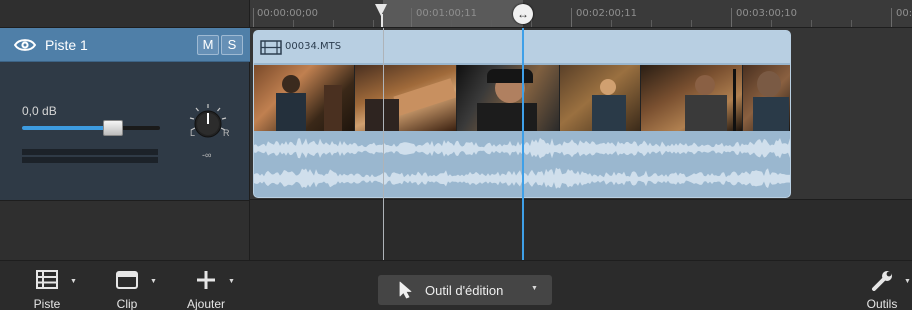 This screenshot has width=912, height=310. What do you see at coordinates (127, 303) in the screenshot?
I see `clip-menu-label: Clip` at bounding box center [127, 303].